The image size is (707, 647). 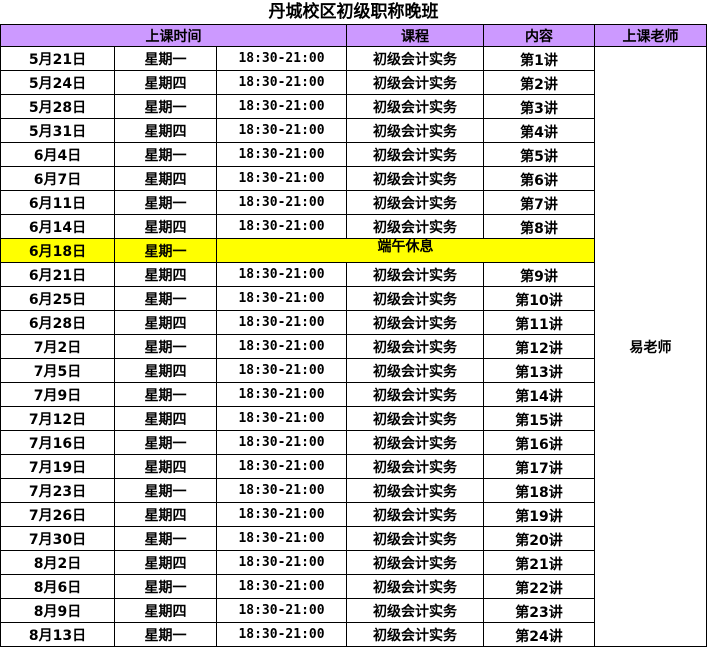 What do you see at coordinates (415, 35) in the screenshot?
I see `header-course: 课程` at bounding box center [415, 35].